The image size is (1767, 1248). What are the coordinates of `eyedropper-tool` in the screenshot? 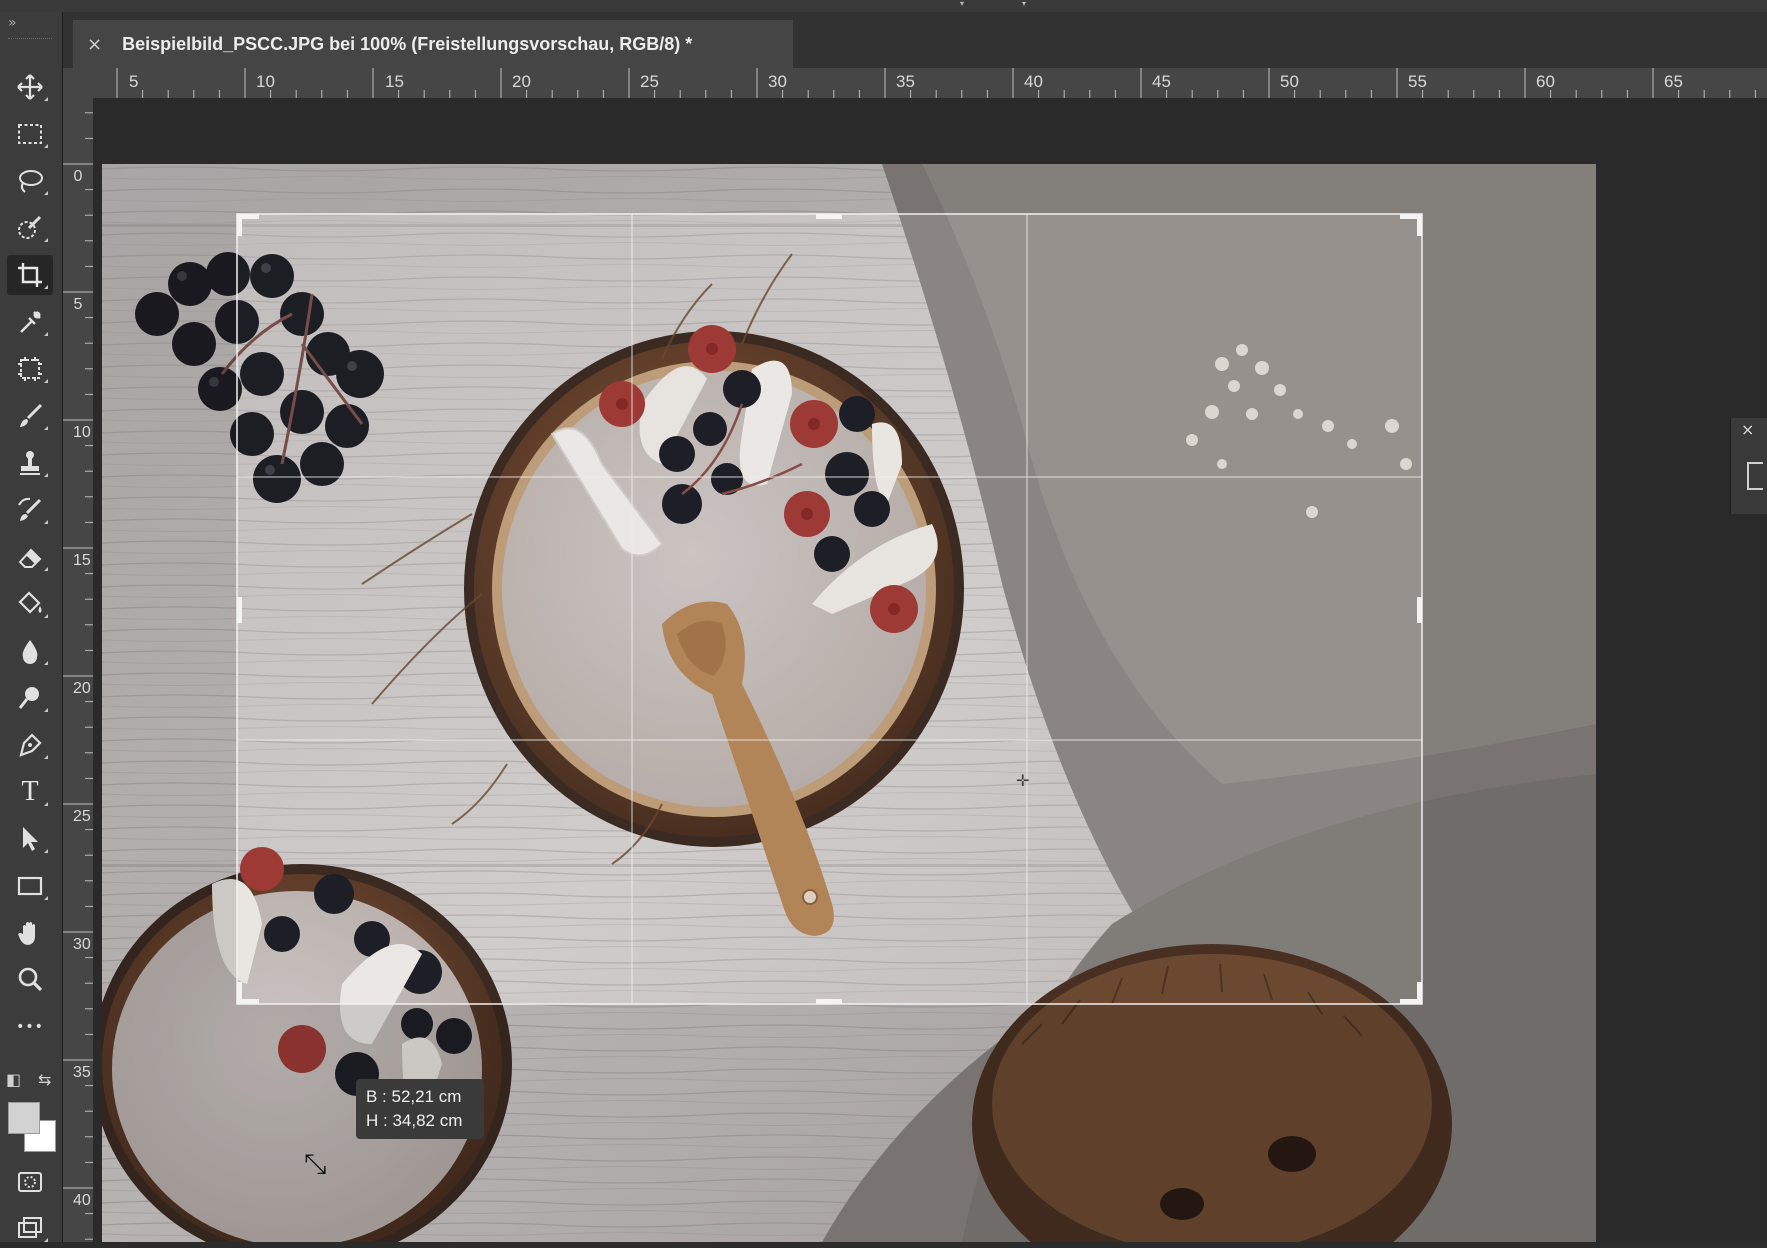 It's located at (30, 322).